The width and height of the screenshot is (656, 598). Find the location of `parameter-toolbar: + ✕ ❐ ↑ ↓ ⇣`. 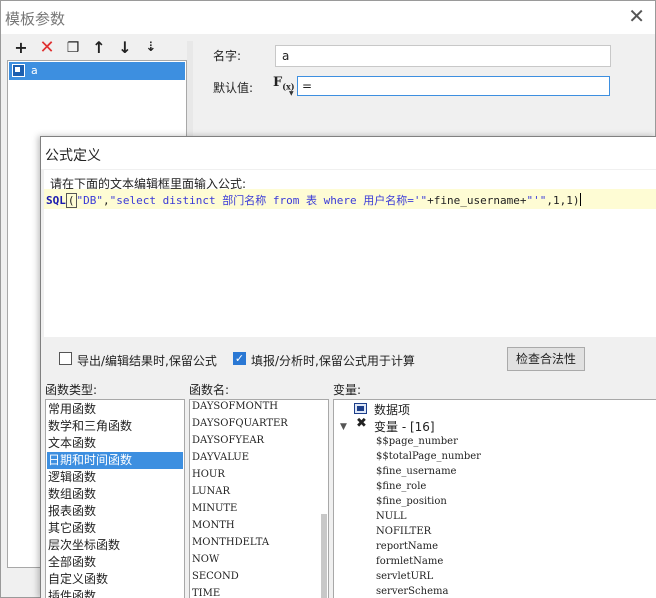

parameter-toolbar: + ✕ ❐ ↑ ↓ ⇣ is located at coordinates (97, 48).